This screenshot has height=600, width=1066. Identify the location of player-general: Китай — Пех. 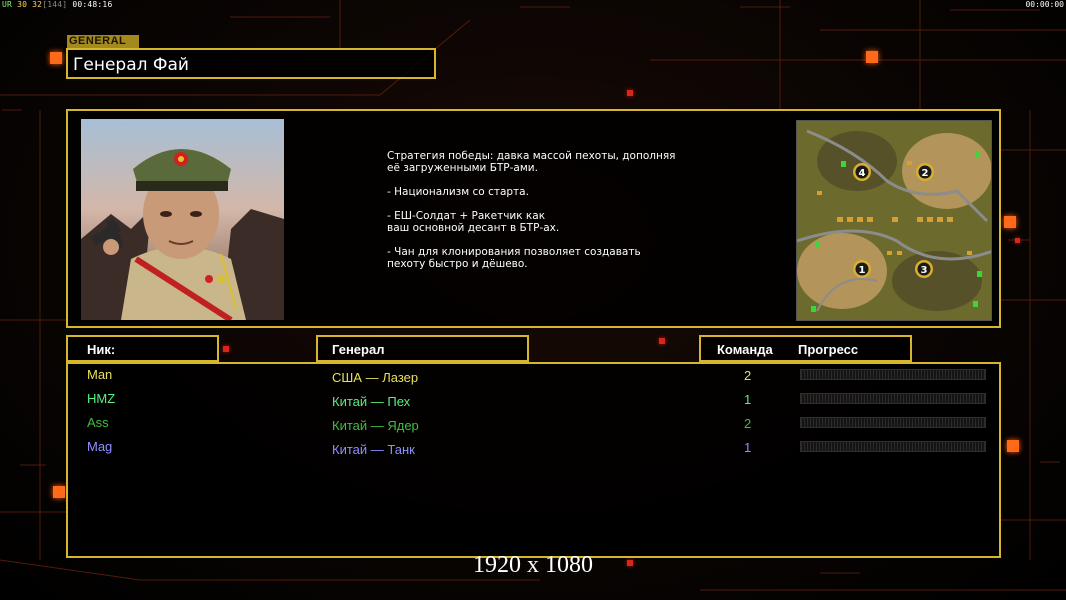
(371, 401).